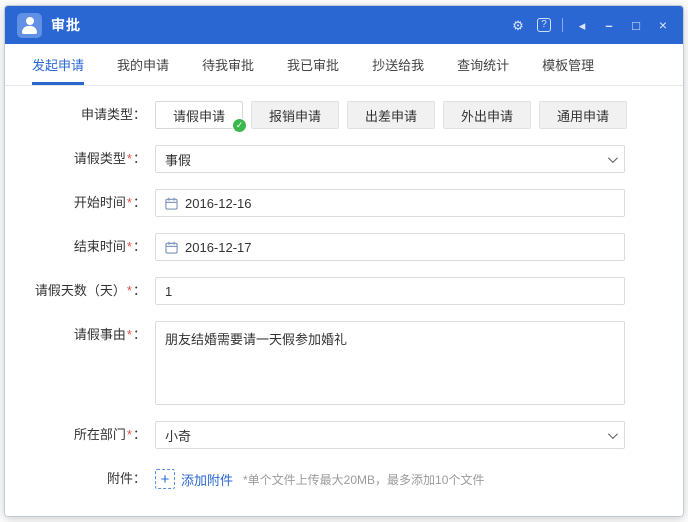 Image resolution: width=688 pixels, height=522 pixels. I want to click on person-head-icon, so click(29, 20).